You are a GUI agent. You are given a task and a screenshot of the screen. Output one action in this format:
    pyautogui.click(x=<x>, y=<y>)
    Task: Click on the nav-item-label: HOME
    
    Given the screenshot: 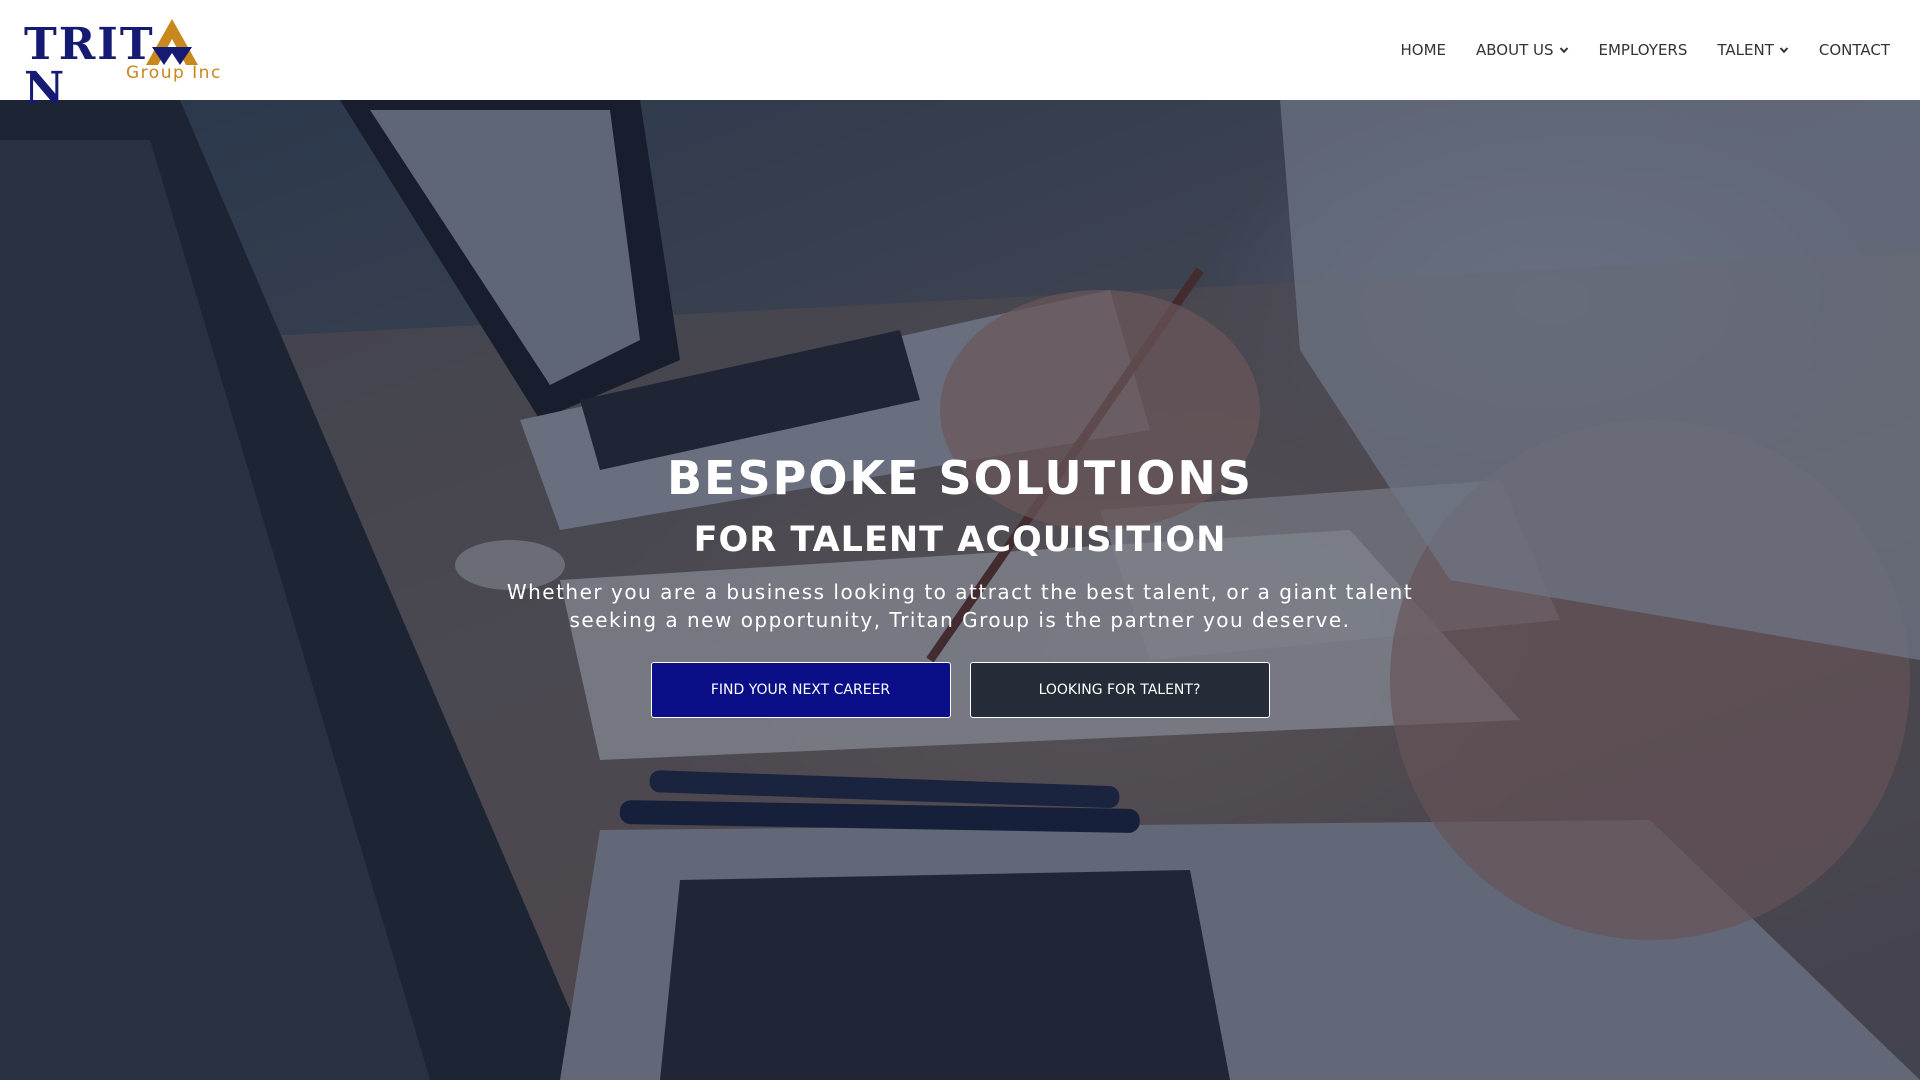 What is the action you would take?
    pyautogui.click(x=1423, y=50)
    